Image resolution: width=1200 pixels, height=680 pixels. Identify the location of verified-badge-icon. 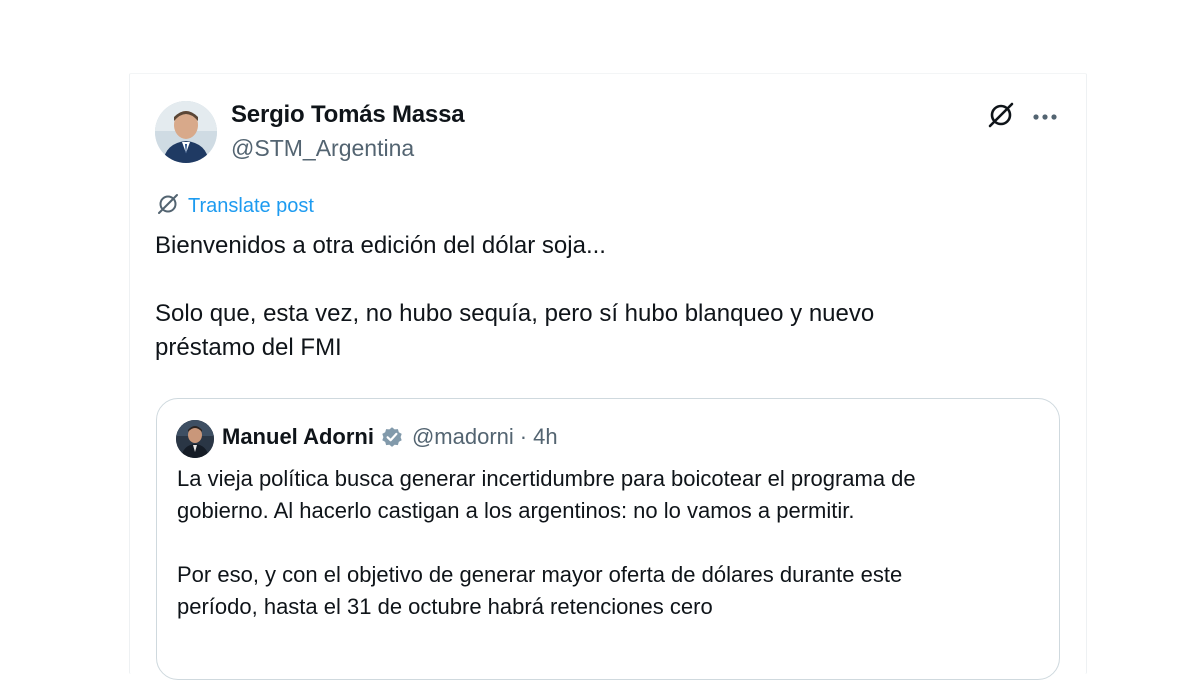
(392, 437).